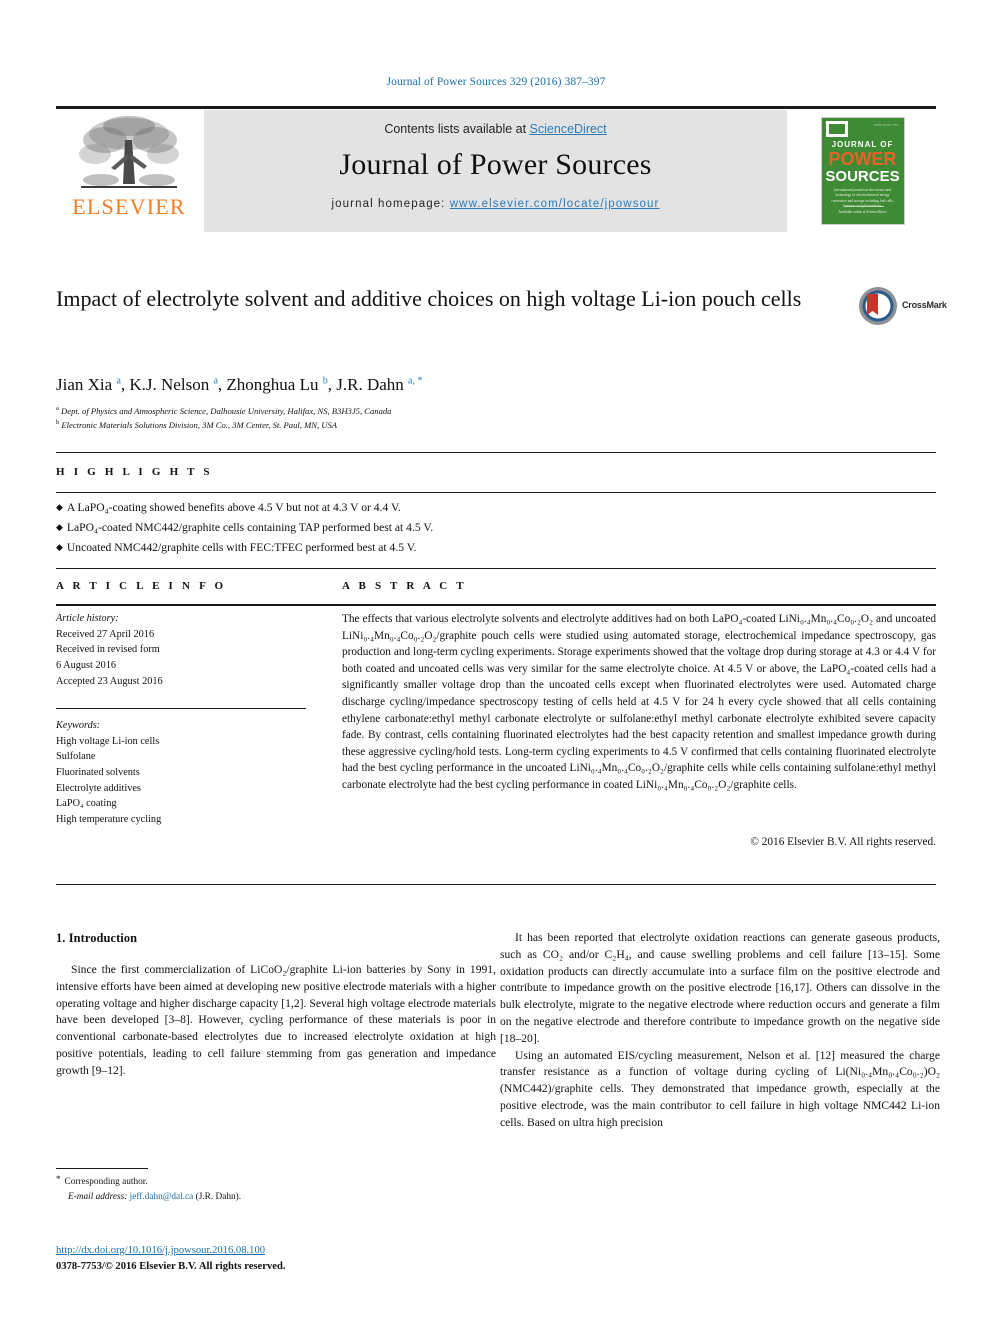 The width and height of the screenshot is (992, 1323). Describe the element at coordinates (878, 306) in the screenshot. I see `crossmark-icon` at that location.